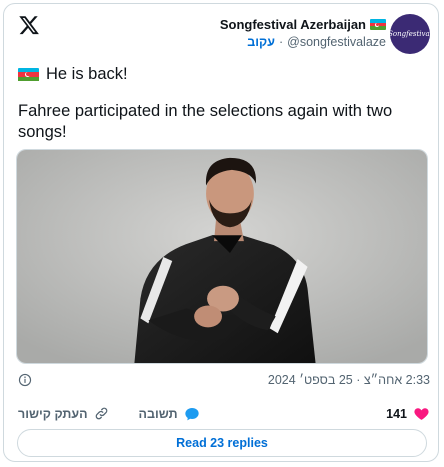  What do you see at coordinates (336, 42) in the screenshot?
I see `author-handle: @songfestivalaze` at bounding box center [336, 42].